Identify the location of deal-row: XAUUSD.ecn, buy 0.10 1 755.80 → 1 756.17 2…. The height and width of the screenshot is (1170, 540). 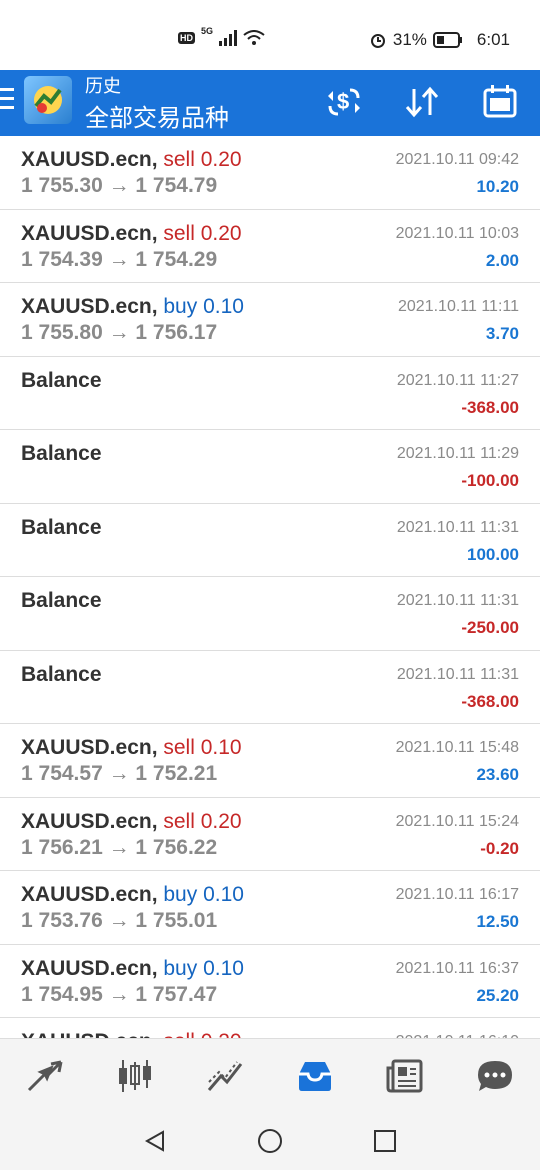
(270, 320).